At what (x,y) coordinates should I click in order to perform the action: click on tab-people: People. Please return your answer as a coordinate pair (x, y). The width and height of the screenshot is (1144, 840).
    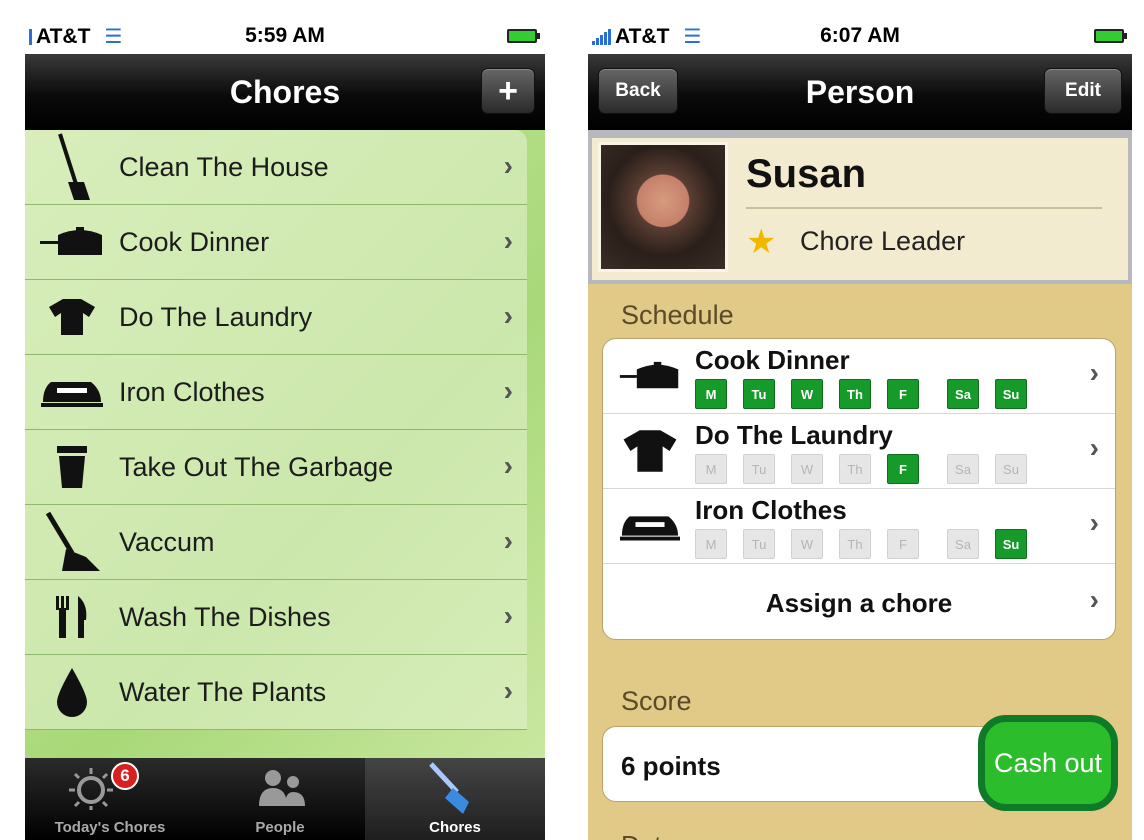
    Looking at the image, I should click on (280, 799).